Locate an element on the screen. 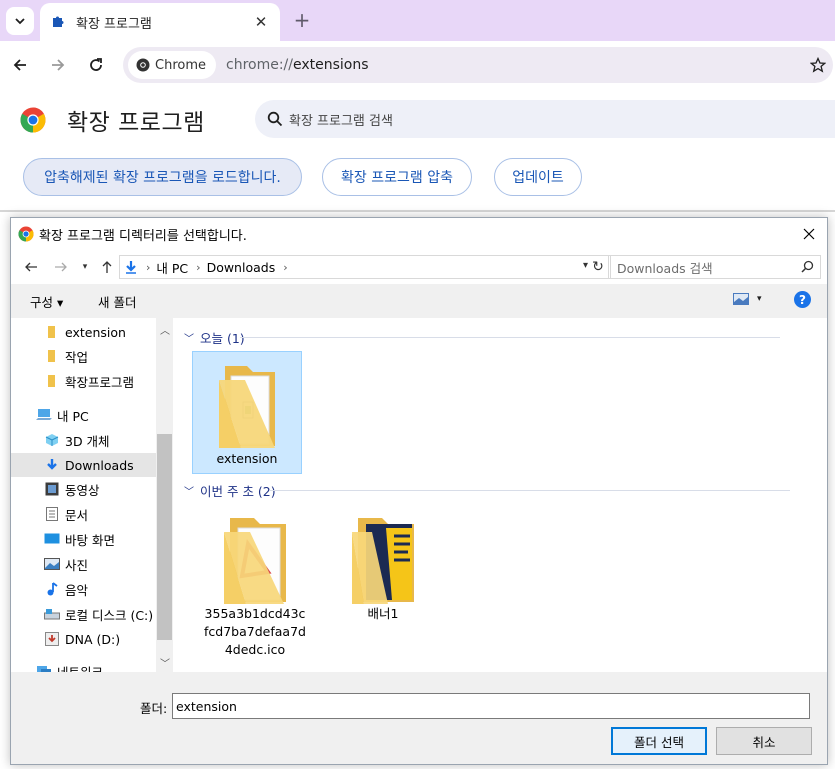 This screenshot has width=835, height=769. forward-button is located at coordinates (58, 65).